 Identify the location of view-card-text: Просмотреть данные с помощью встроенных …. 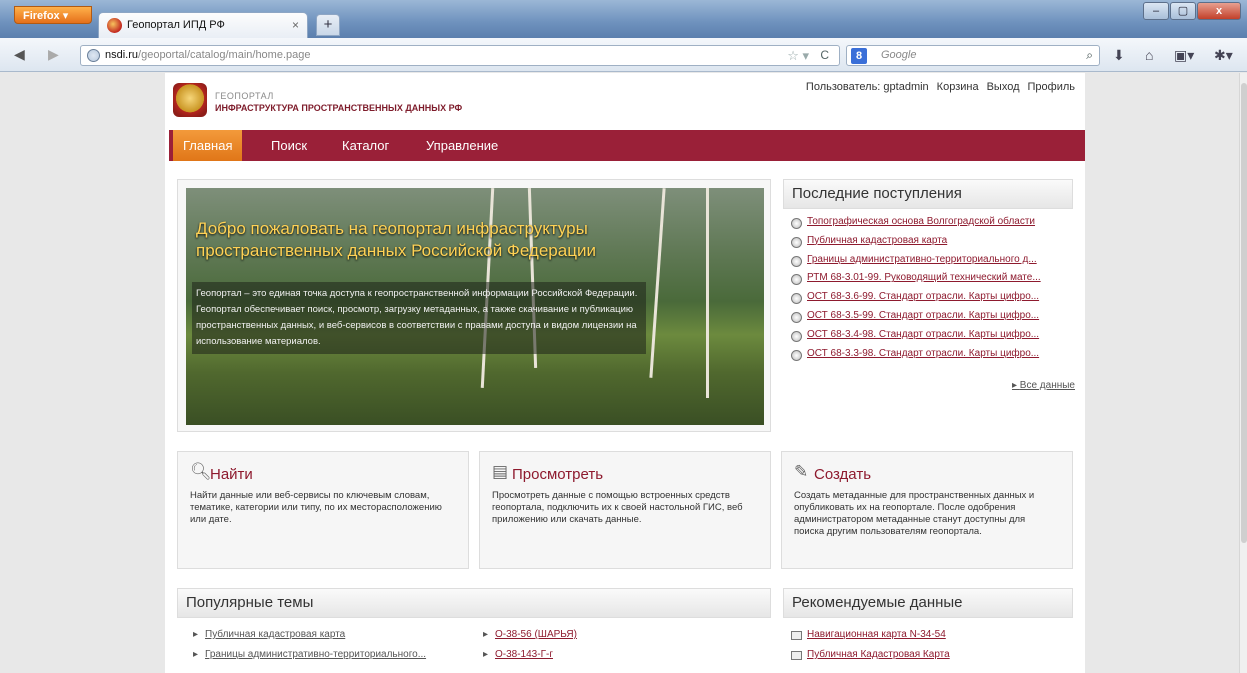
(617, 507).